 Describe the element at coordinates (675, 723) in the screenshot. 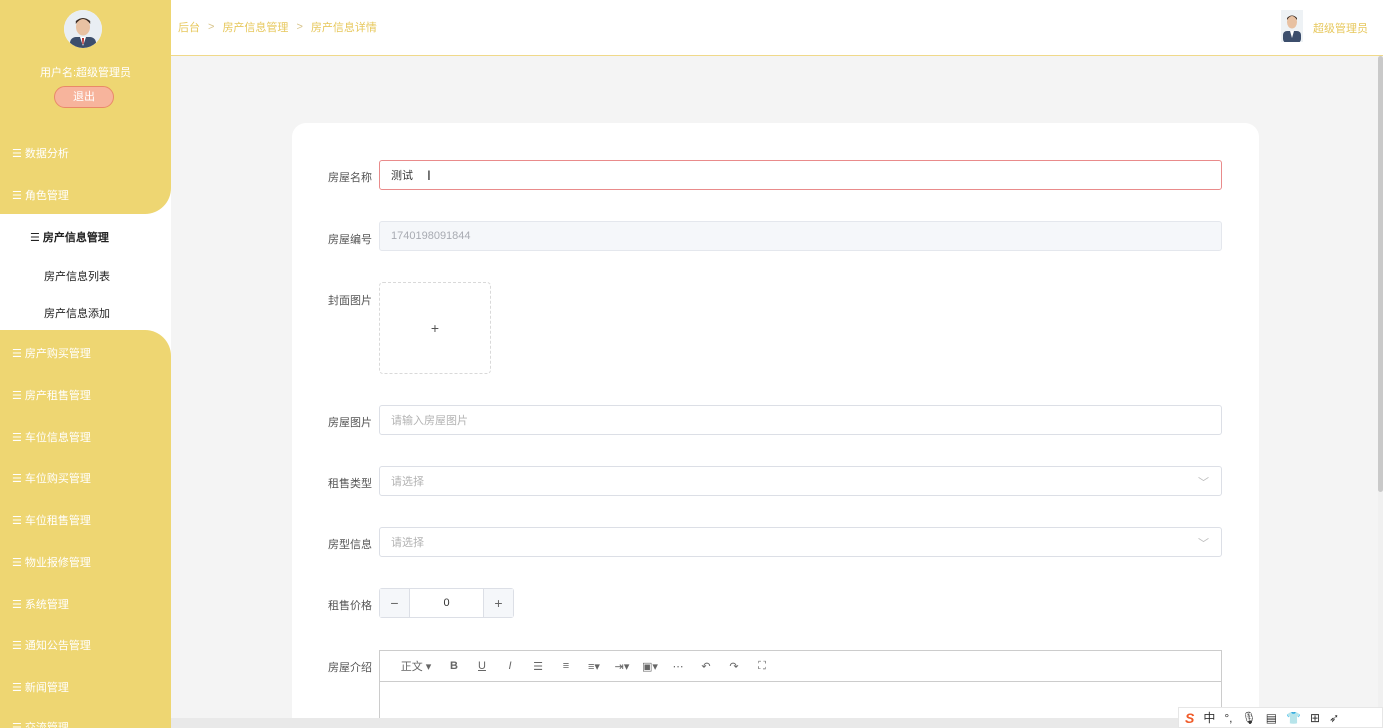

I see `horizontal-scrollbar` at that location.